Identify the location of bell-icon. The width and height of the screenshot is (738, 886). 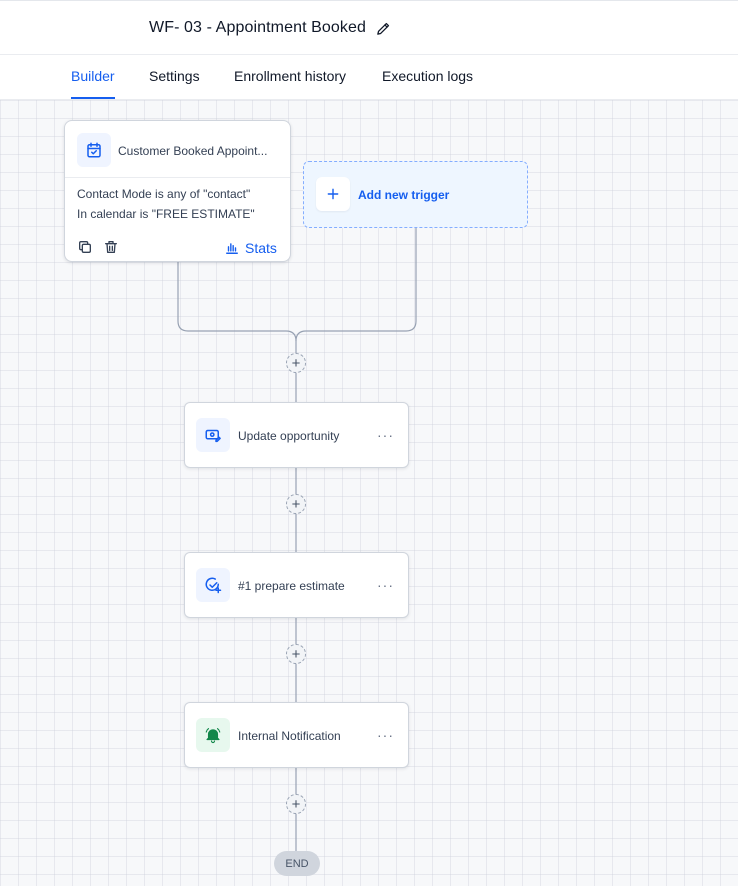
(213, 735).